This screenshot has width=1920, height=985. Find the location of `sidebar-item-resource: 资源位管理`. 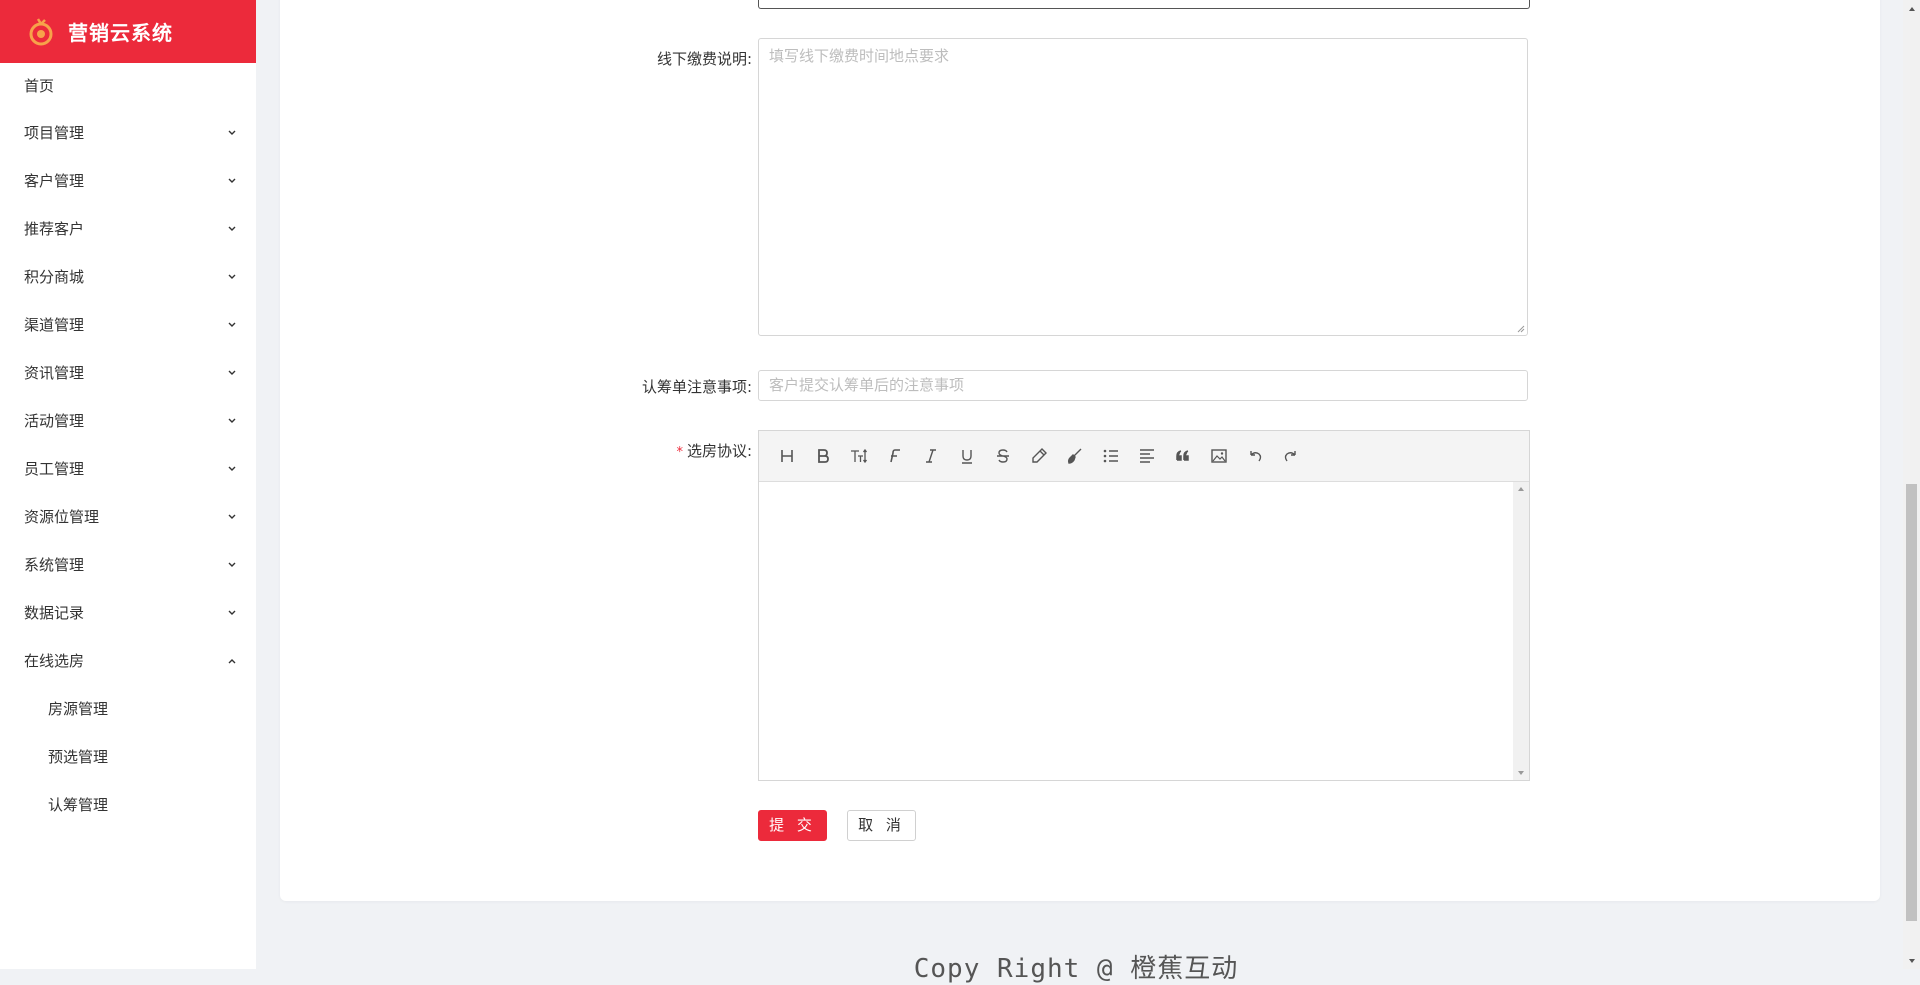

sidebar-item-resource: 资源位管理 is located at coordinates (128, 517).